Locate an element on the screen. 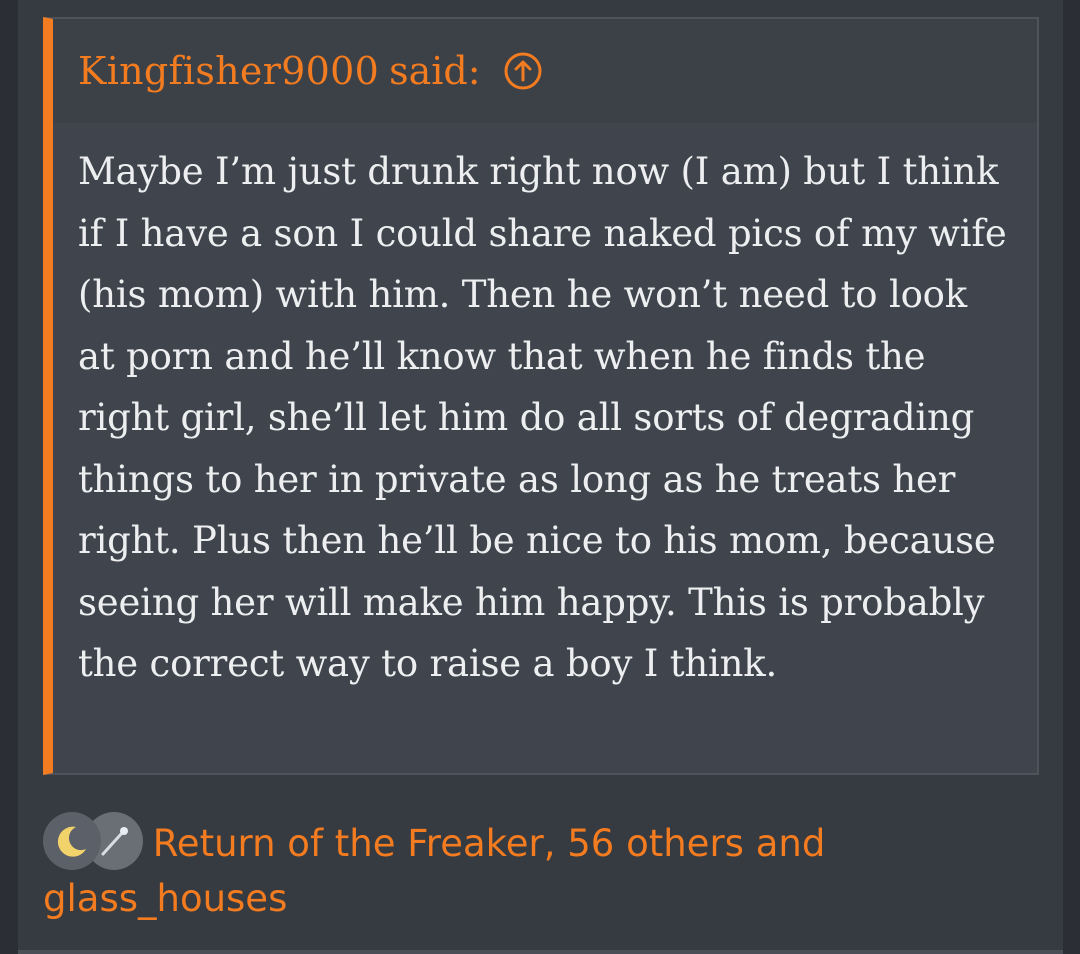 The image size is (1080, 954). quote-author-link: Kingfisher9000 is located at coordinates (228, 71).